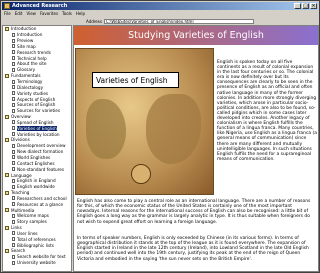 This screenshot has width=320, height=273. What do you see at coordinates (39, 111) in the screenshot?
I see `sidebar-item-label: Sources for varieties` at bounding box center [39, 111].